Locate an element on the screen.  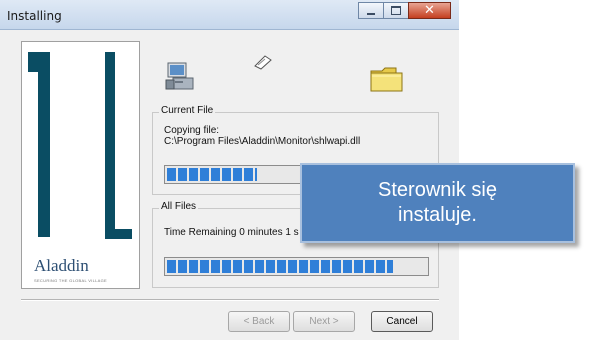
current-file-progress-fill is located at coordinates (212, 174).